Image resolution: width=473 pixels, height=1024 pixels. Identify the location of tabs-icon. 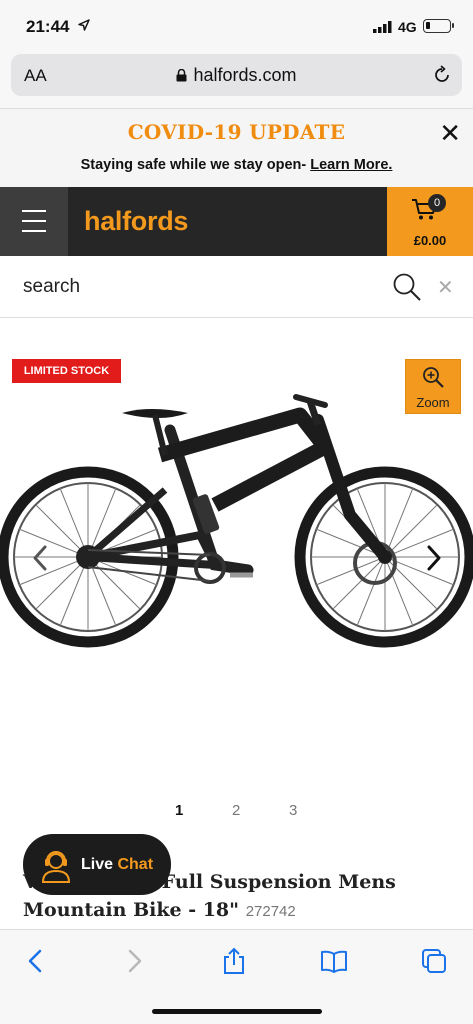
(434, 961).